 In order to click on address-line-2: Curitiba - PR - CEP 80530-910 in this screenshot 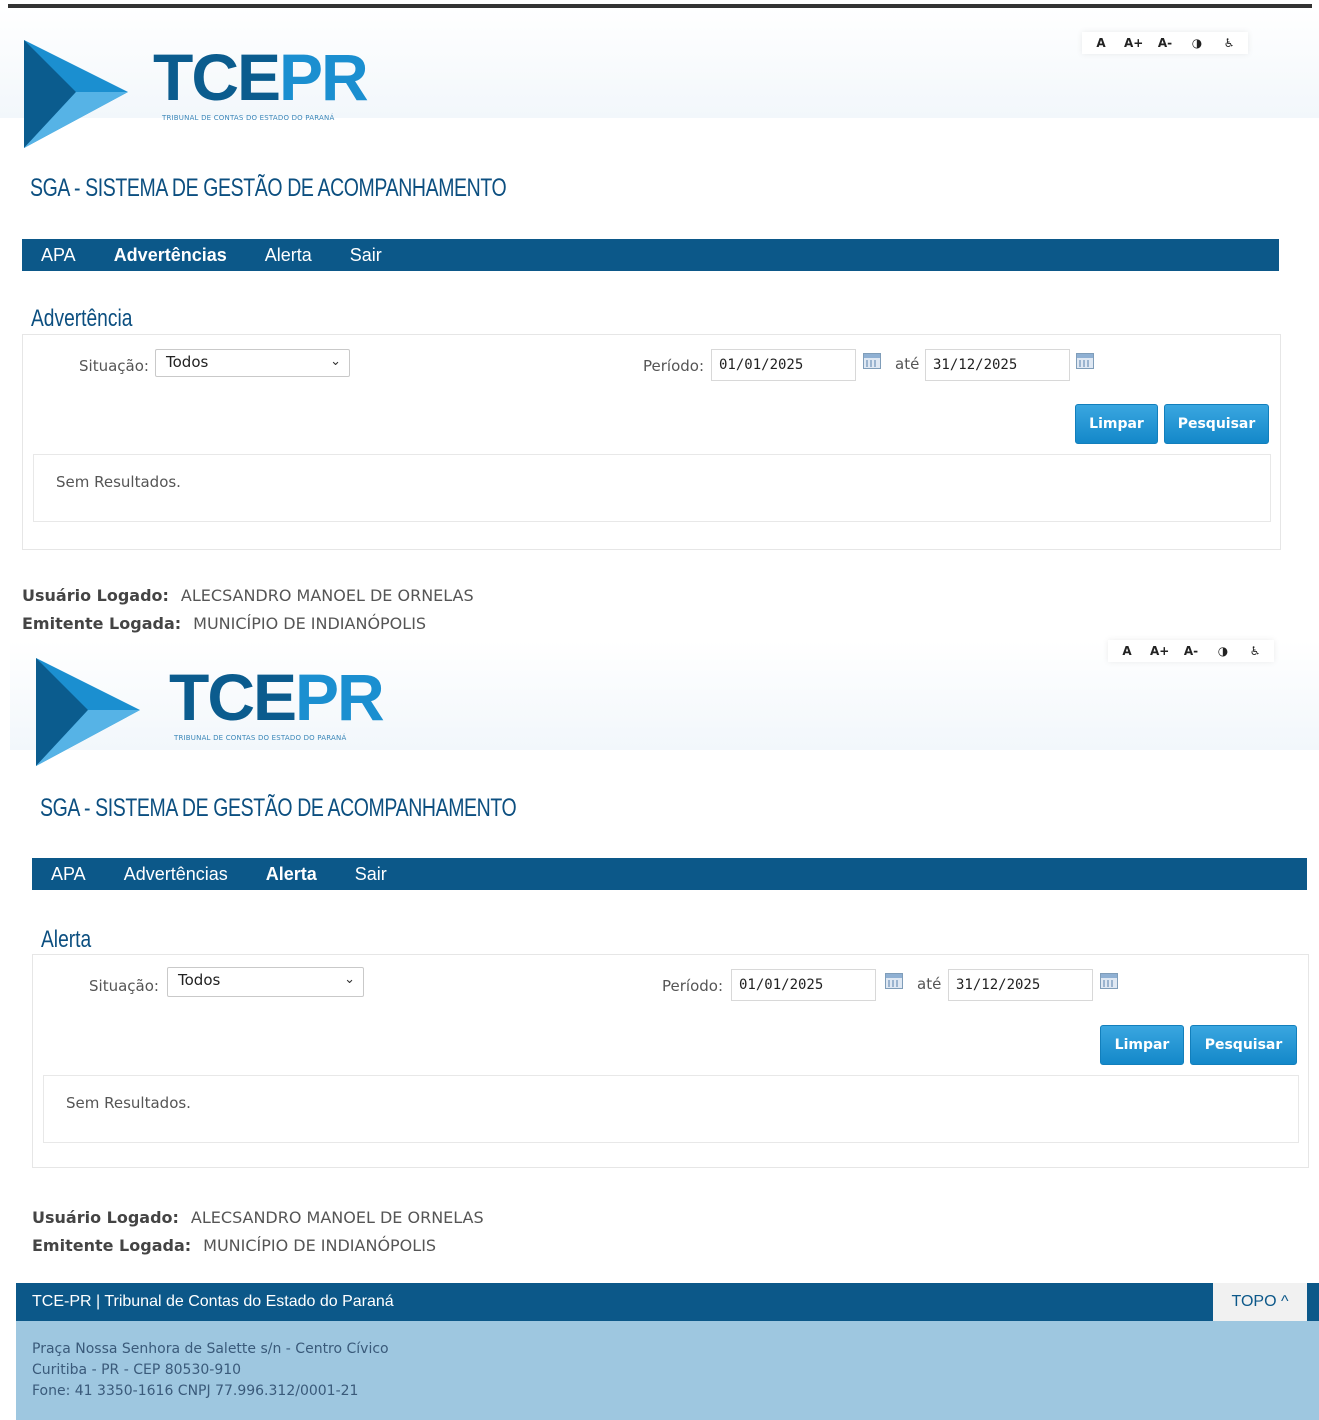, I will do `click(137, 1370)`.